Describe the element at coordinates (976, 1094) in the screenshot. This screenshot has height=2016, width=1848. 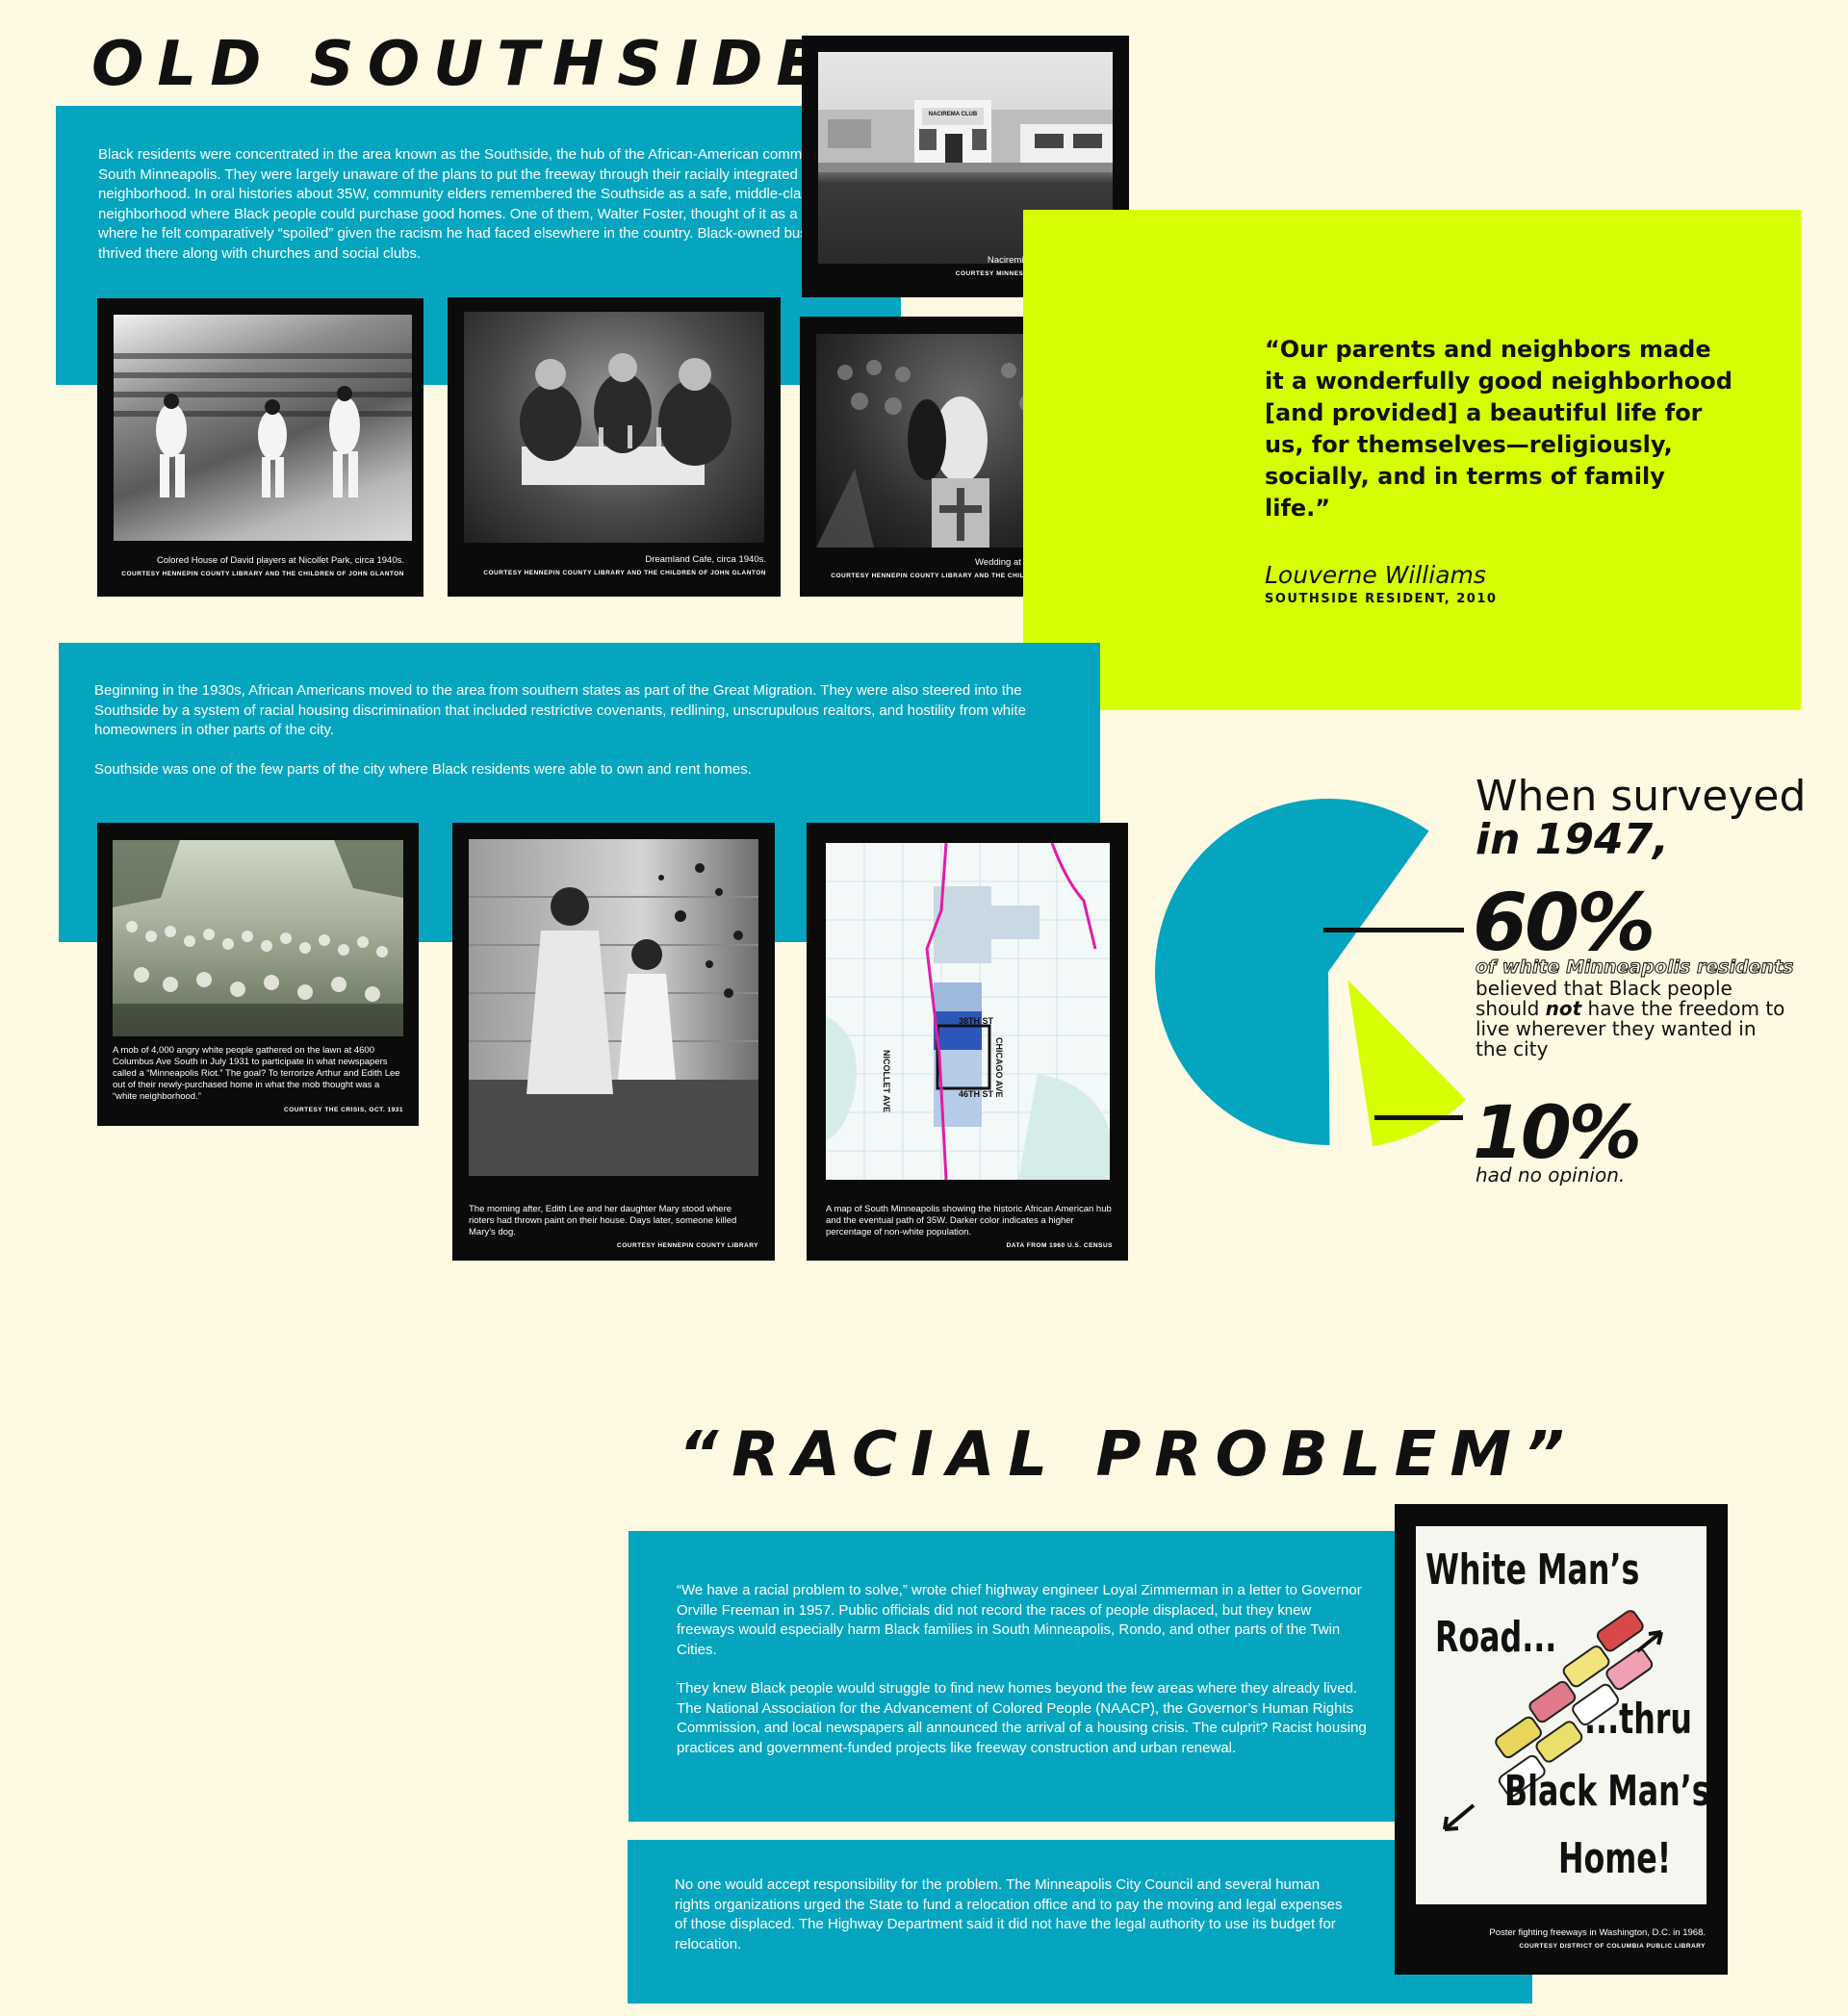
I see `map-label-46th: 46TH ST` at that location.